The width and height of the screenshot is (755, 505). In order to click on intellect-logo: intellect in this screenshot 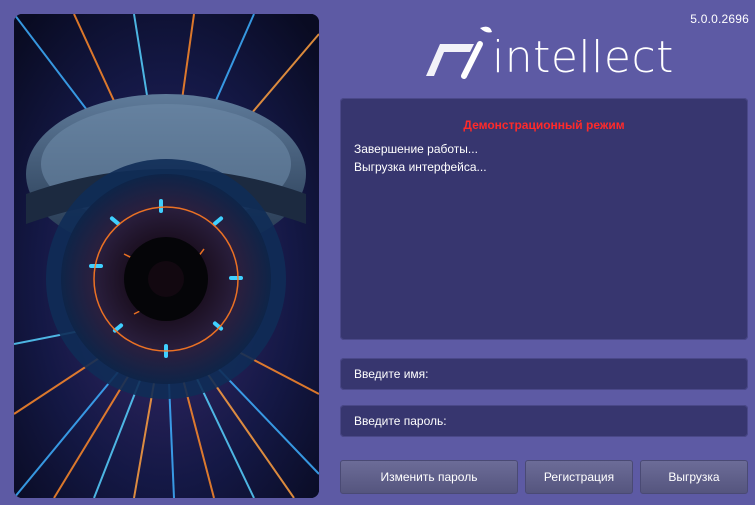, I will do `click(550, 55)`.